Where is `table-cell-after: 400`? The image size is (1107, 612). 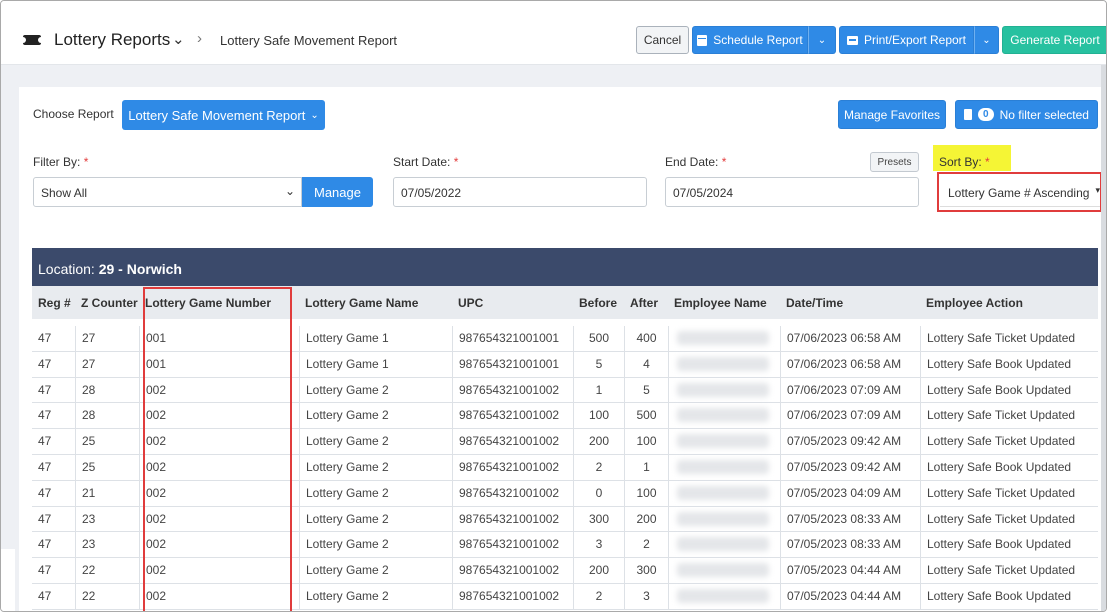
table-cell-after: 400 is located at coordinates (646, 339).